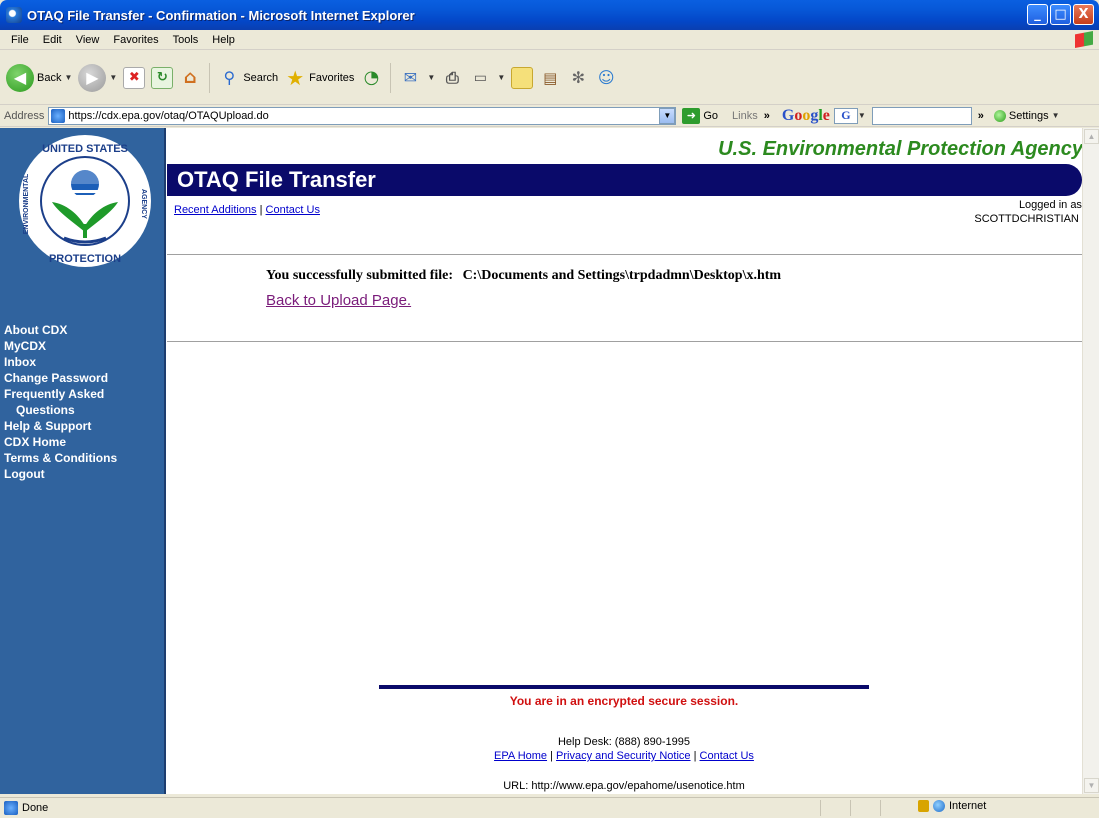 The width and height of the screenshot is (1099, 818). What do you see at coordinates (49, 77) in the screenshot?
I see `back-label: Back` at bounding box center [49, 77].